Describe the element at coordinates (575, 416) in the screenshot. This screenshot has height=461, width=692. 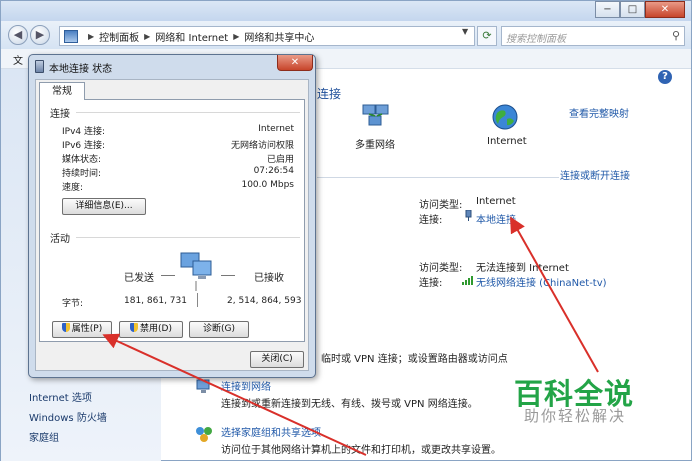
I see `watermark-slogan: 助你轻松解决` at that location.